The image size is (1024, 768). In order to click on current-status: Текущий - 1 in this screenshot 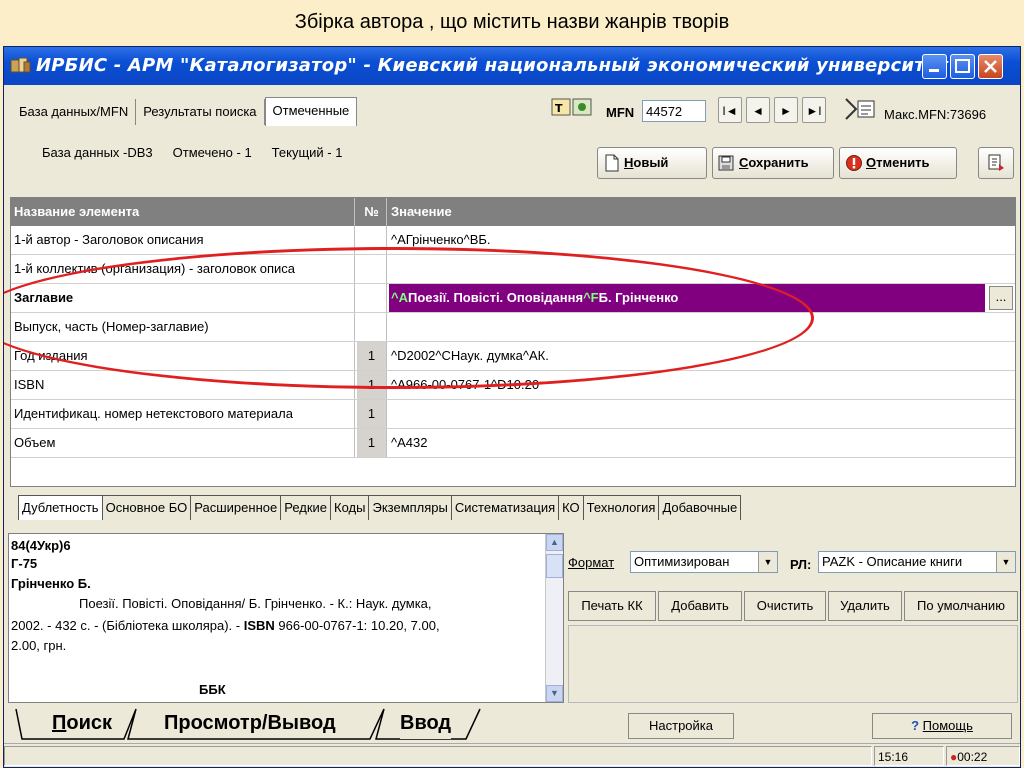, I will do `click(307, 152)`.